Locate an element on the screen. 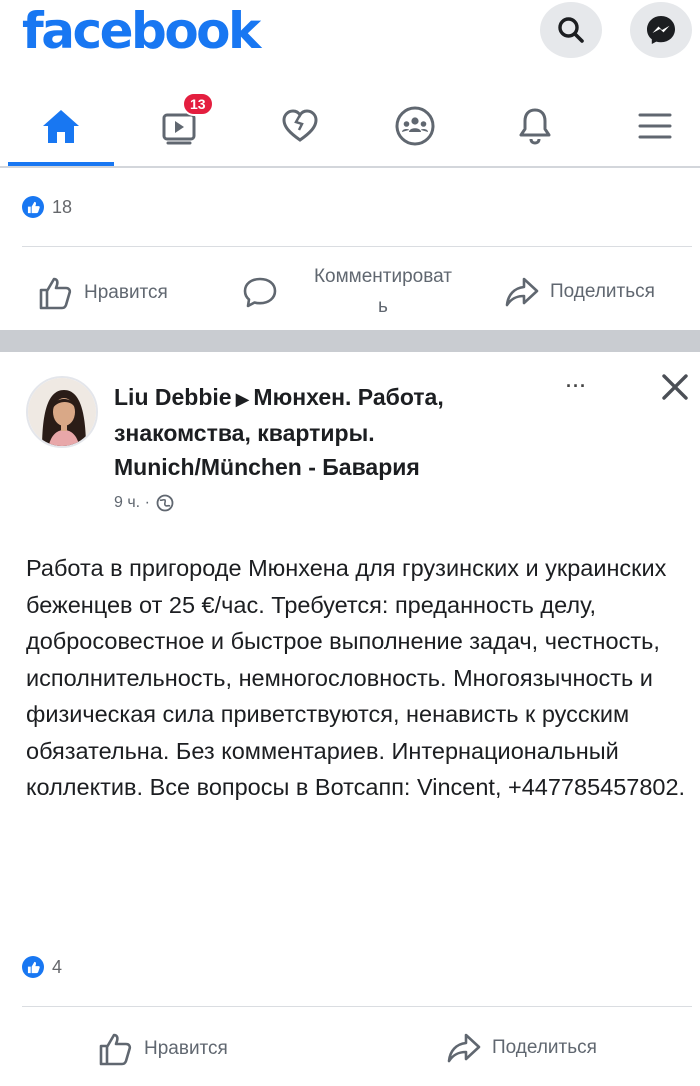 This screenshot has height=1086, width=700. globe-icon is located at coordinates (165, 503).